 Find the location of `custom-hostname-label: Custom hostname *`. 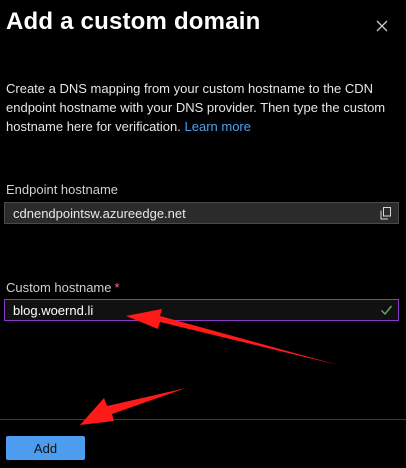

custom-hostname-label: Custom hostname * is located at coordinates (63, 287).